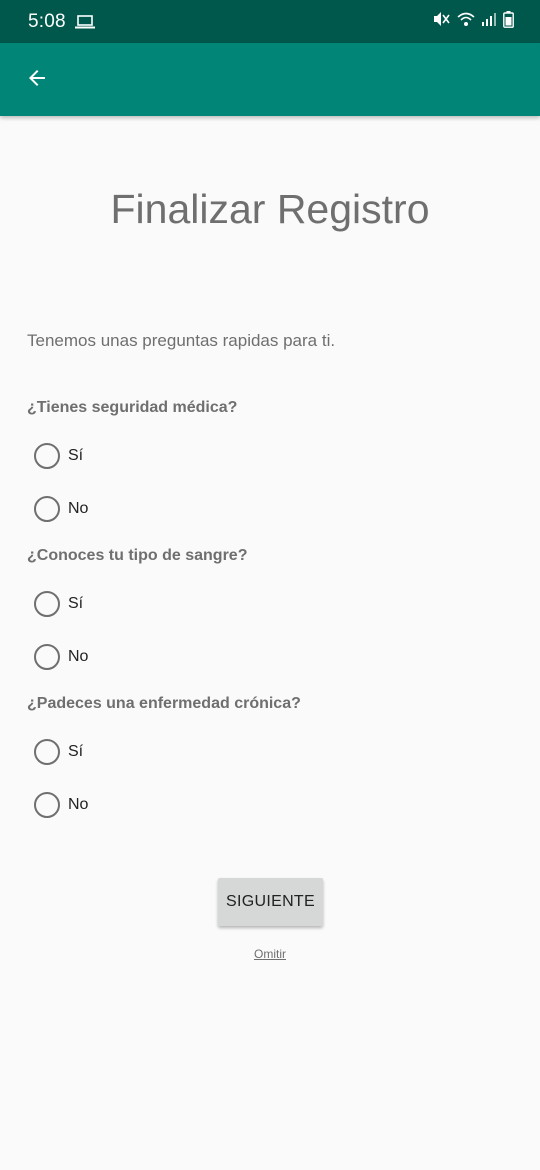 This screenshot has width=540, height=1170. I want to click on wifi-icon, so click(466, 21).